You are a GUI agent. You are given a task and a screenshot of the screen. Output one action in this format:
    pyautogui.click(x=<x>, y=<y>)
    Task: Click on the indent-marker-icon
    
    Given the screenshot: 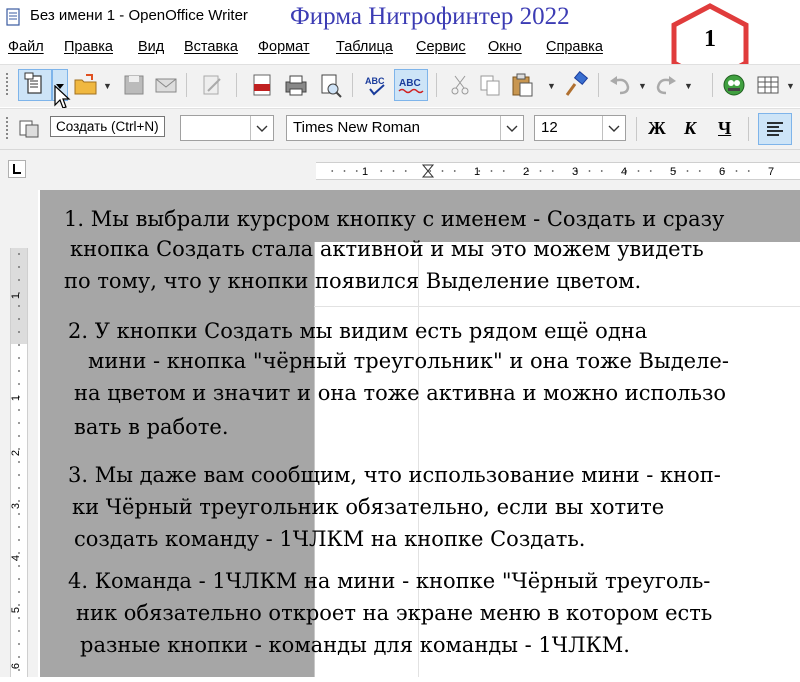 What is the action you would take?
    pyautogui.click(x=428, y=171)
    